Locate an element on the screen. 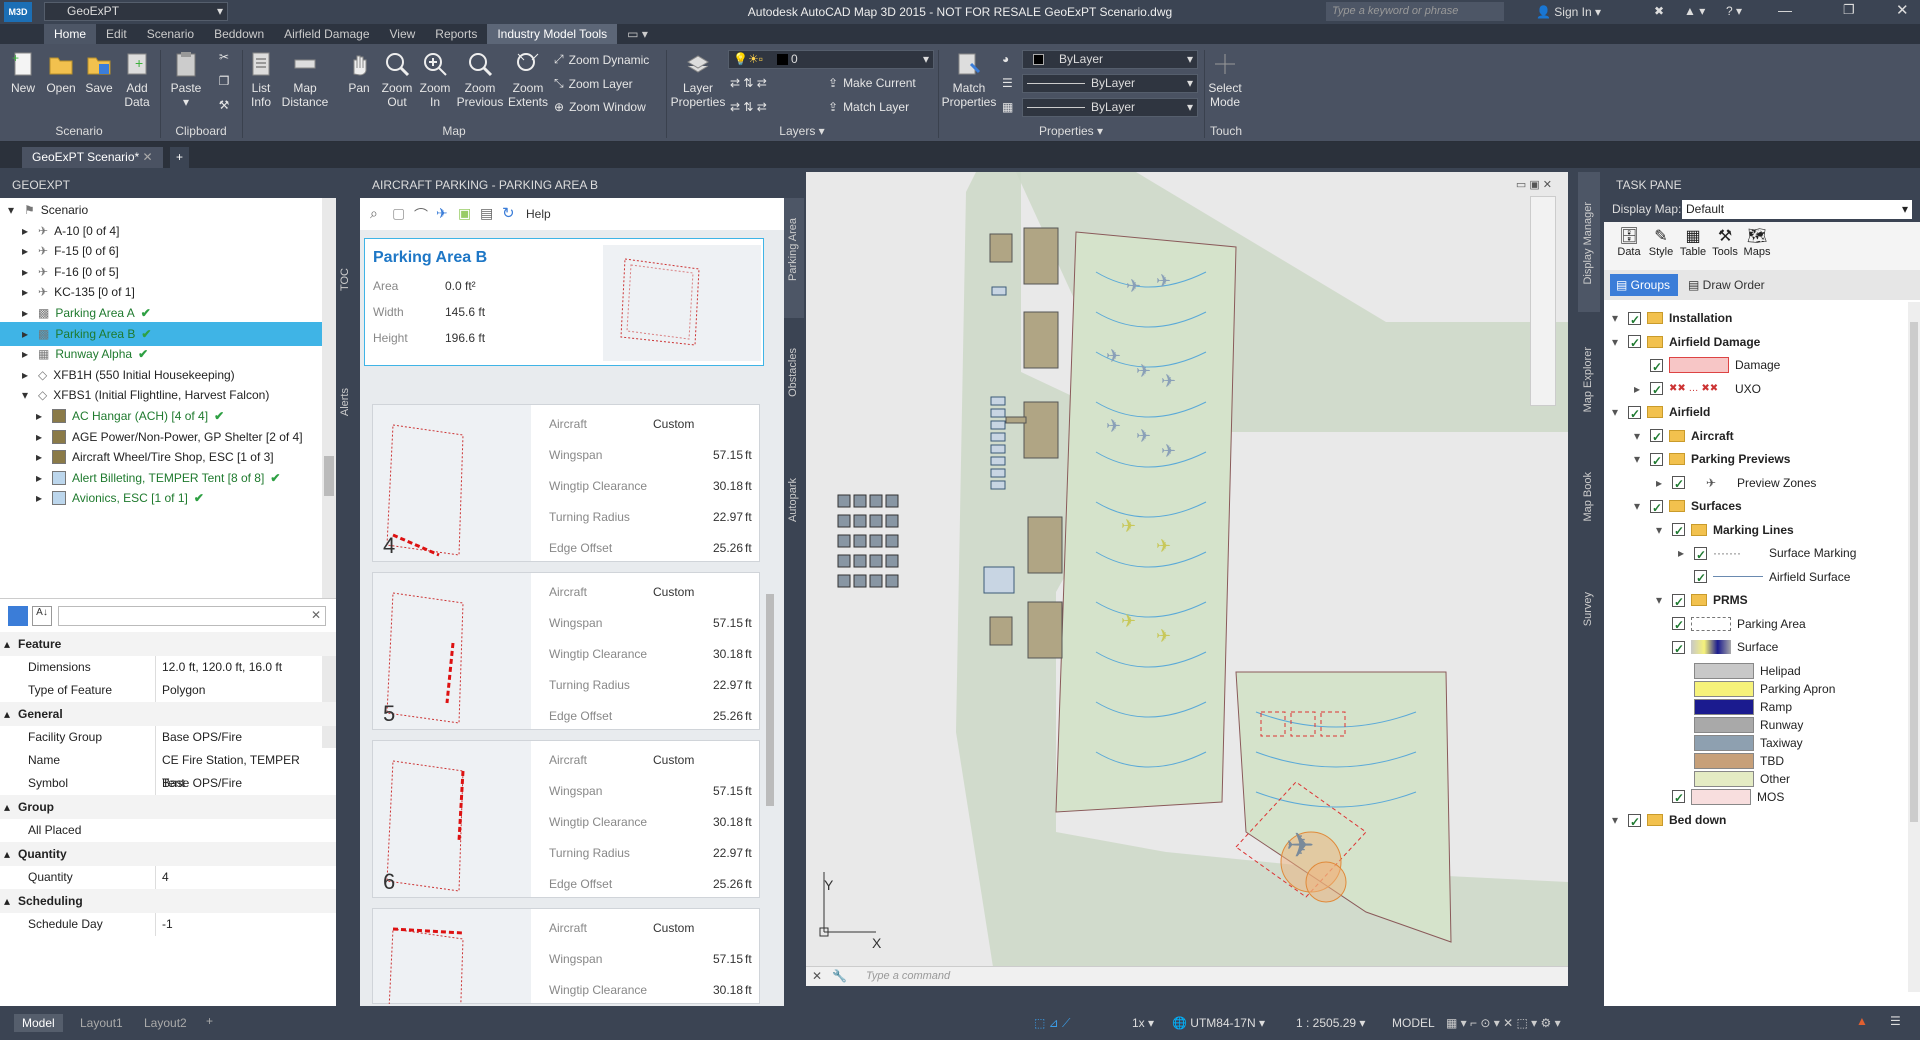 This screenshot has height=1040, width=1920. tab-edit: Edit is located at coordinates (116, 34).